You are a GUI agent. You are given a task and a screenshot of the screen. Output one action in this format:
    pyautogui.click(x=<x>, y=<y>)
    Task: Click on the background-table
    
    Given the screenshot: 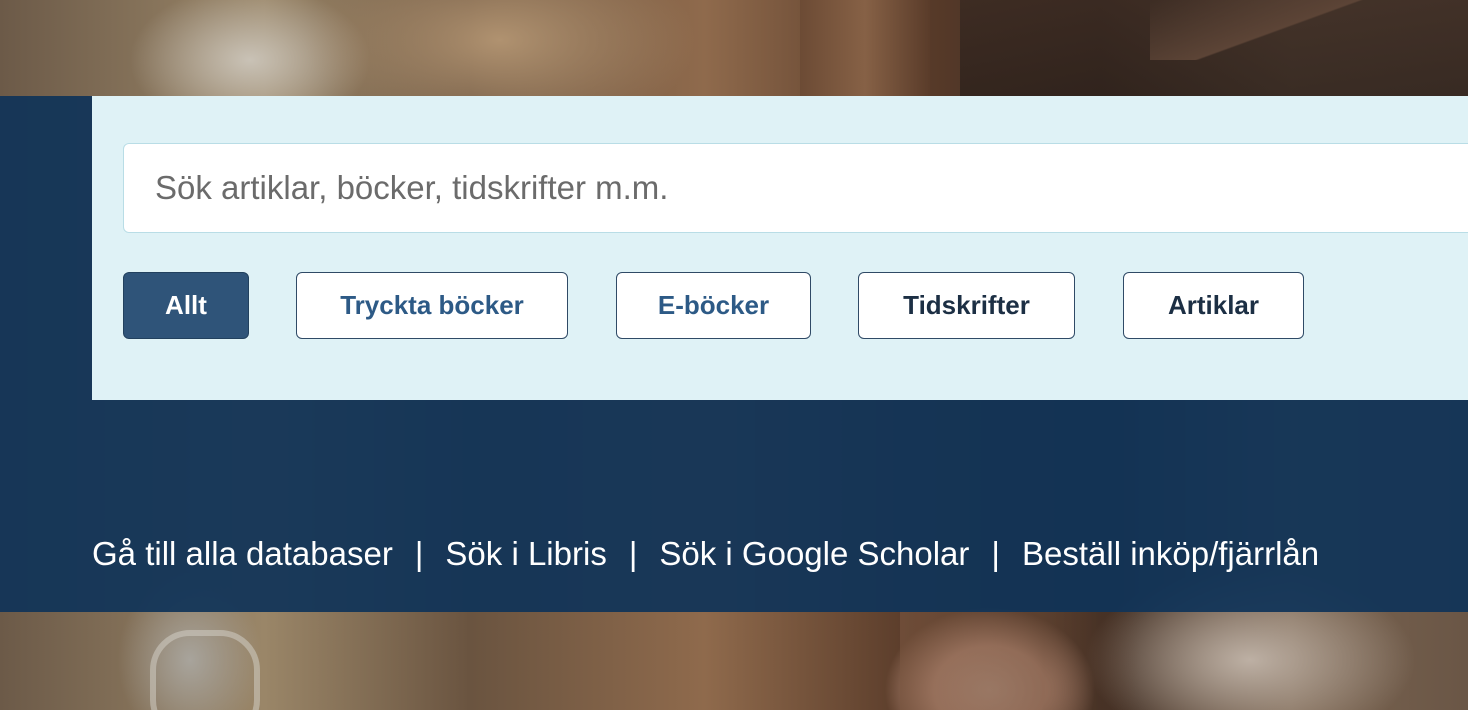 What is the action you would take?
    pyautogui.click(x=1020, y=660)
    